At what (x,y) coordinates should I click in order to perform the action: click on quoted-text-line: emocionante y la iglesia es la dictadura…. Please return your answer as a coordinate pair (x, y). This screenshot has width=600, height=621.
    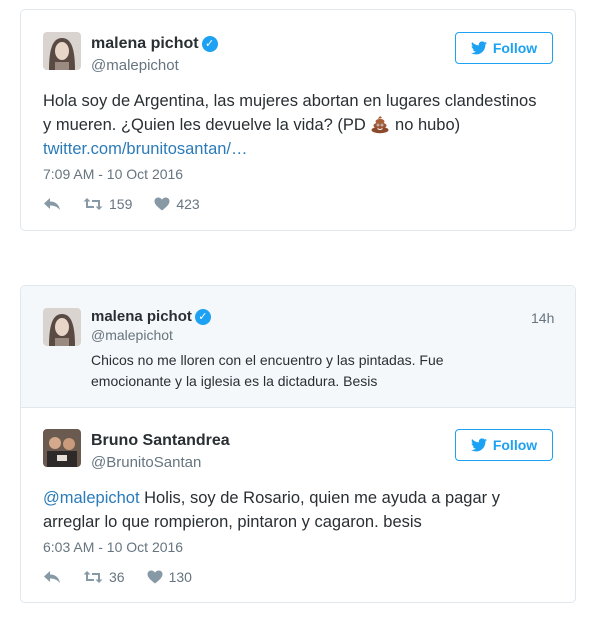
    Looking at the image, I should click on (234, 381).